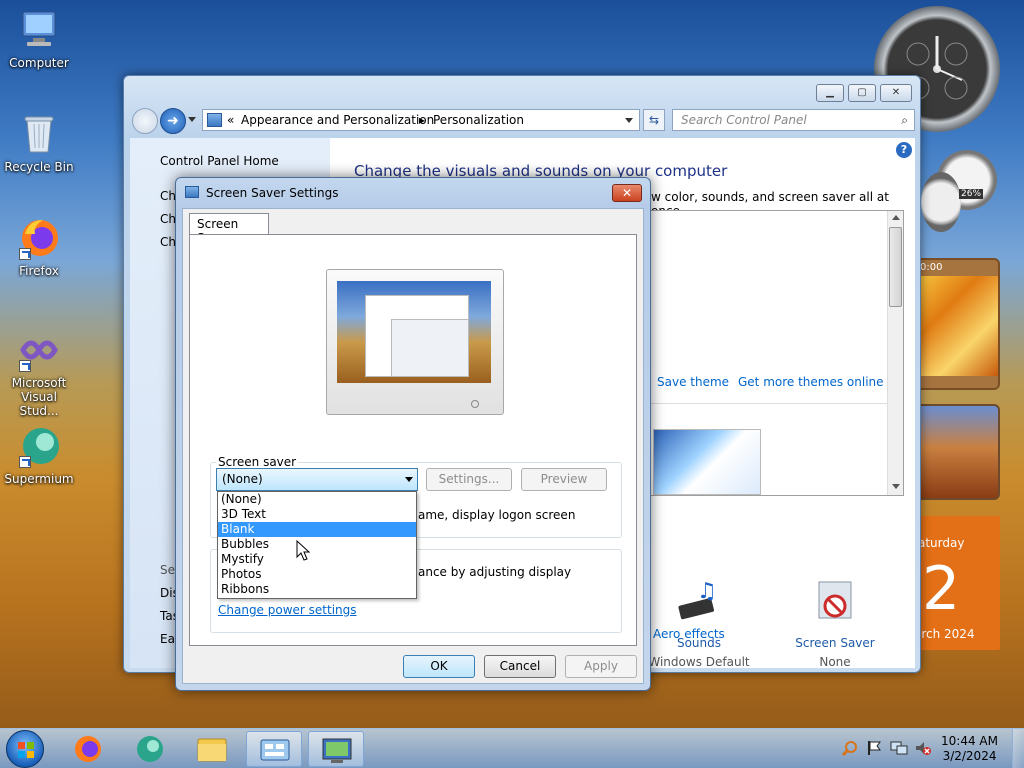  What do you see at coordinates (439, 666) in the screenshot?
I see `ok-button: OK` at bounding box center [439, 666].